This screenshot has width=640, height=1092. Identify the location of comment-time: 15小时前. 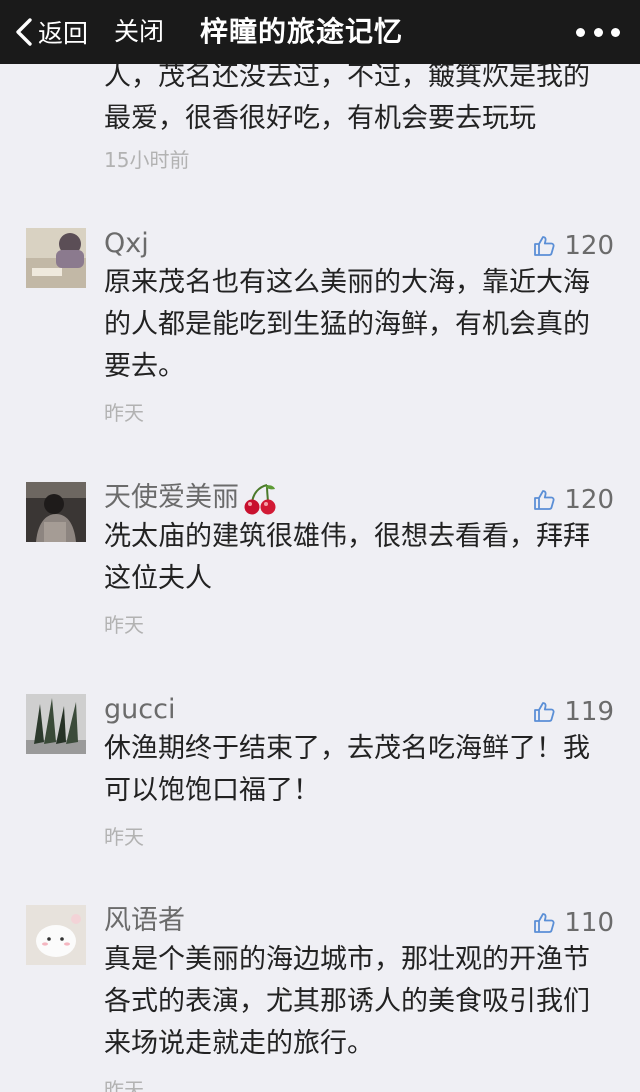
(147, 160).